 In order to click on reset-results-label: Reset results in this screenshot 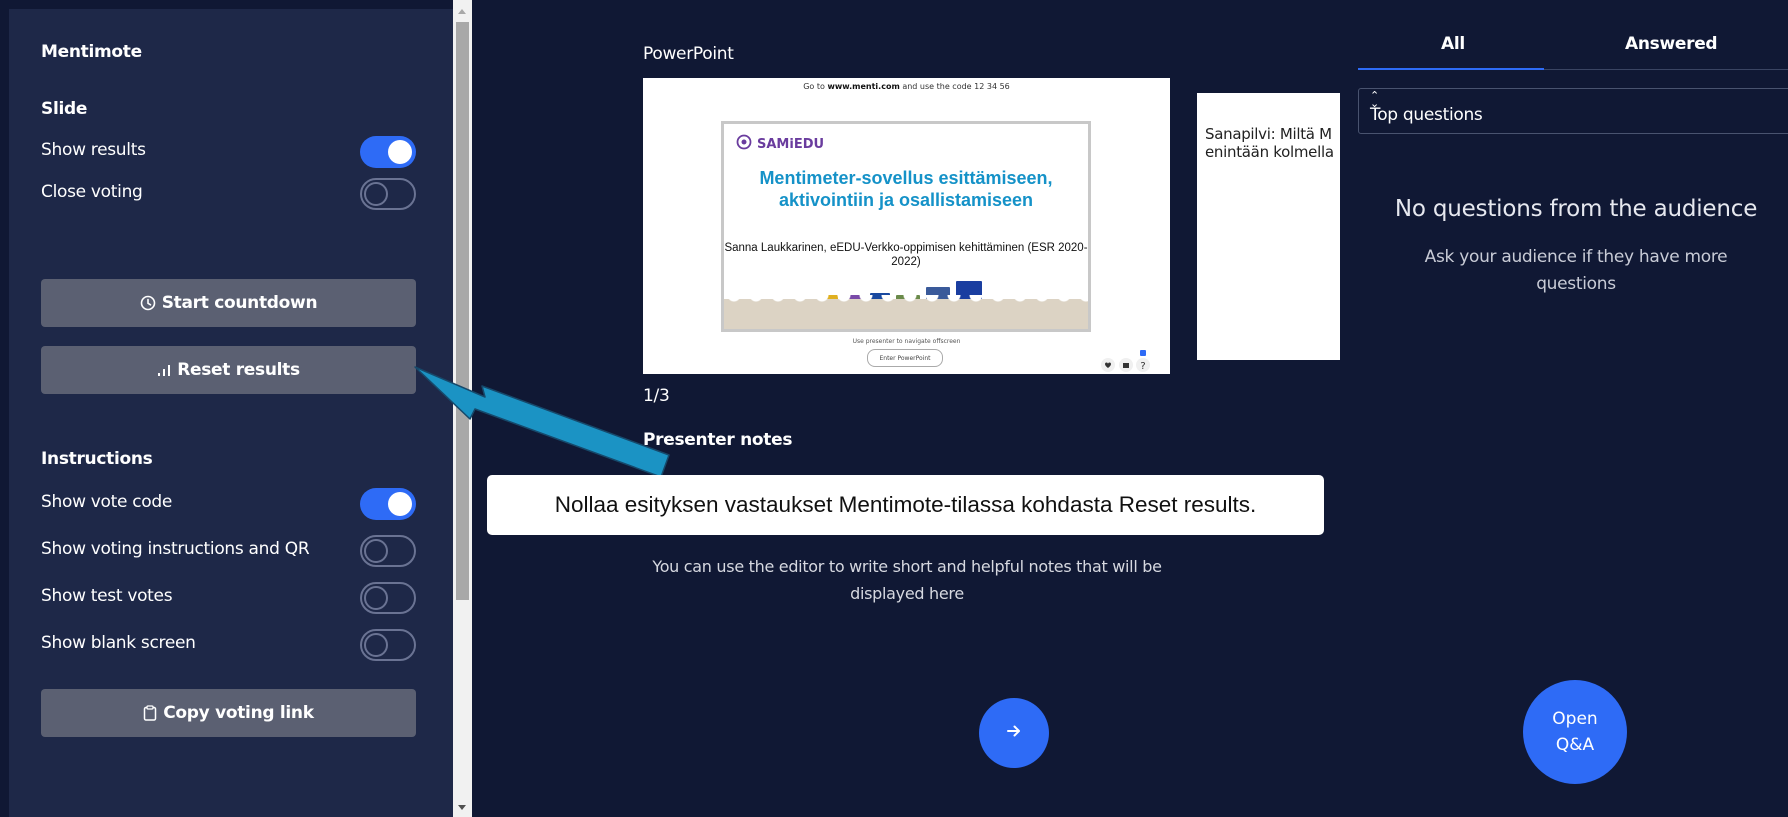, I will do `click(238, 370)`.